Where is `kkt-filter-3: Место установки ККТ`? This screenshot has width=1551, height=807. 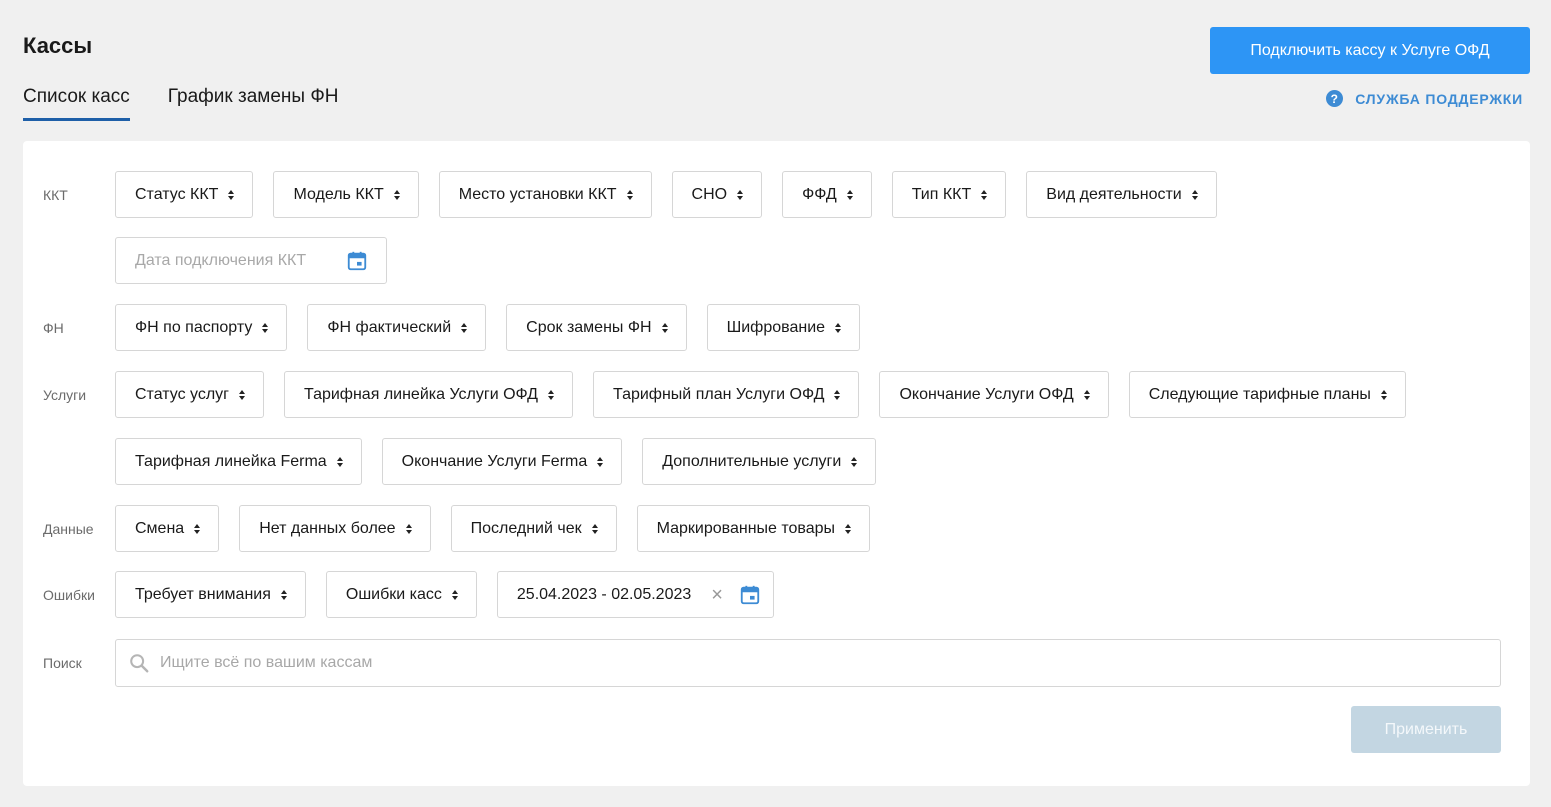 kkt-filter-3: Место установки ККТ is located at coordinates (545, 194).